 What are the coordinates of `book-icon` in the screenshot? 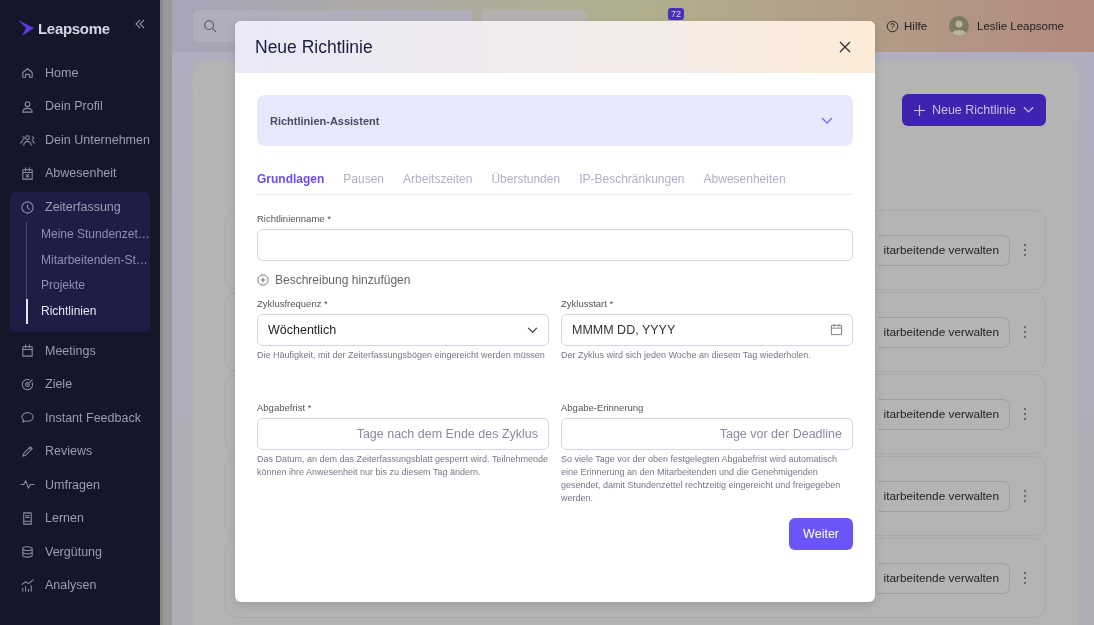 It's located at (27, 518).